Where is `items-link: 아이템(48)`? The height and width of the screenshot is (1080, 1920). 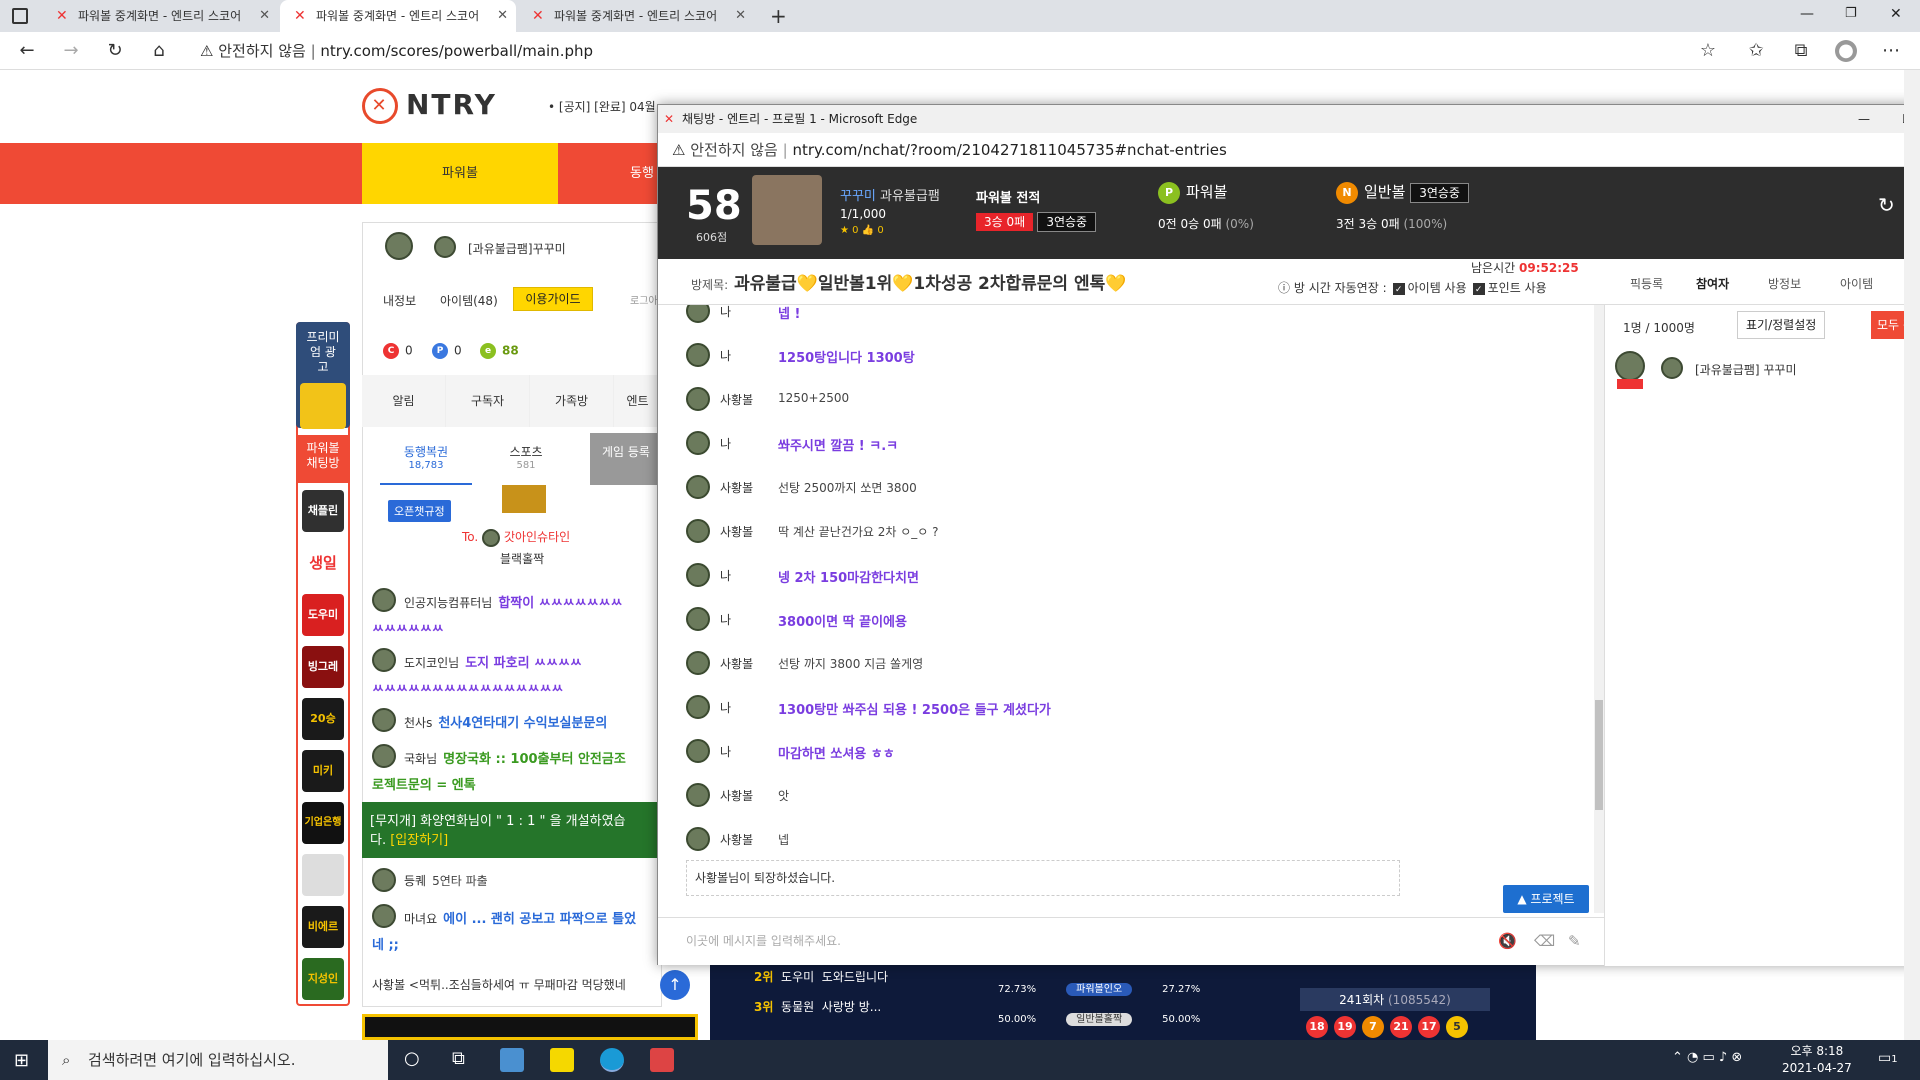
items-link: 아이템(48) is located at coordinates (469, 300).